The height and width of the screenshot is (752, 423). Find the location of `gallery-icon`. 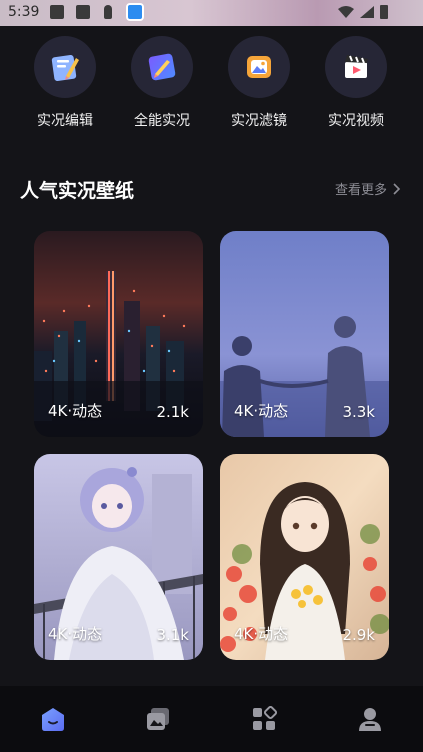

gallery-icon is located at coordinates (158, 719).